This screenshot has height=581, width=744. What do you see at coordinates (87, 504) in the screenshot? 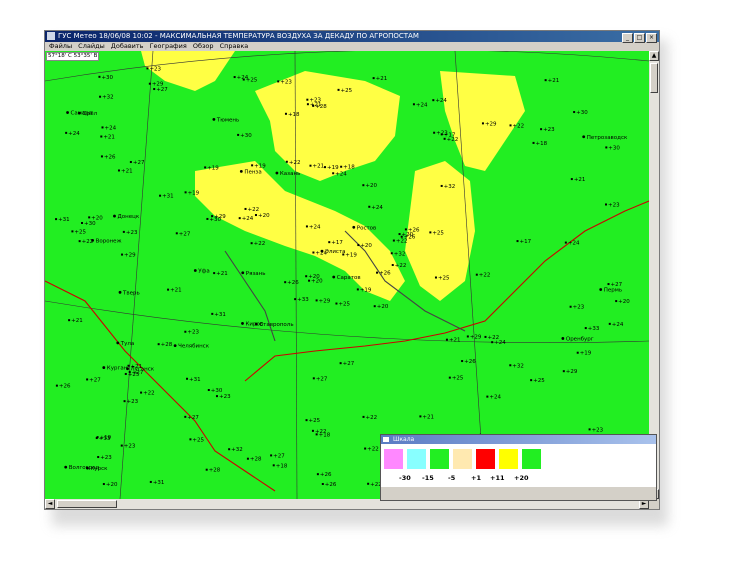
I see `horizontal-scroll-thumb` at bounding box center [87, 504].